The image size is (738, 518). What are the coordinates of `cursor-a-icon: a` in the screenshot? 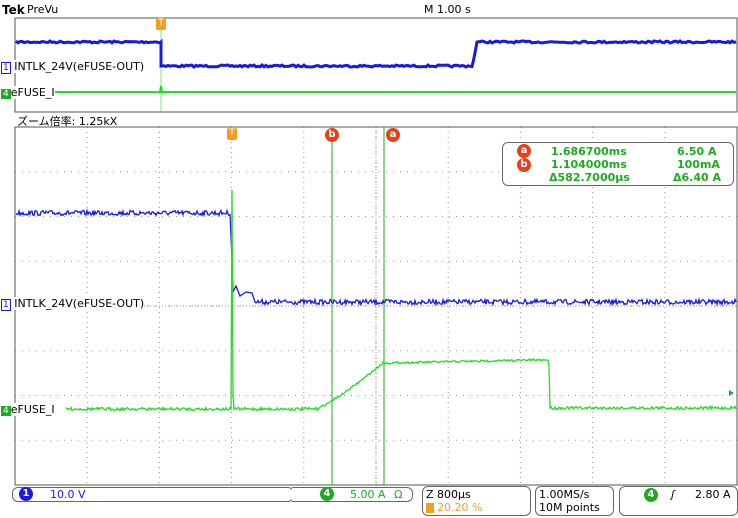 It's located at (393, 135).